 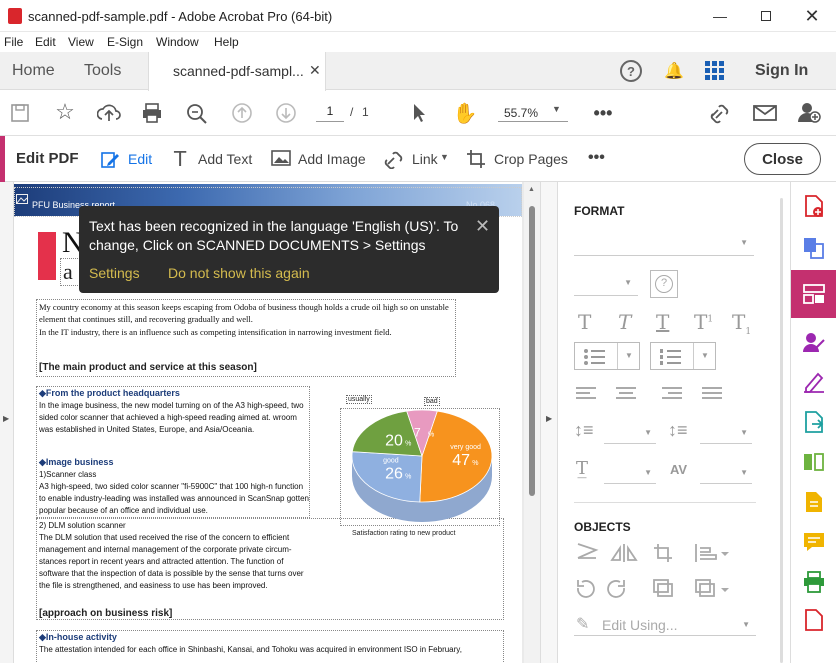 I want to click on email-icon, so click(x=765, y=113).